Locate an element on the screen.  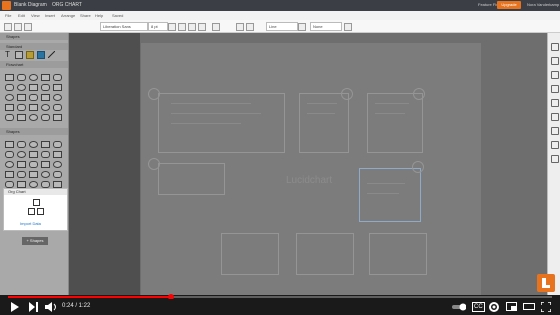
fullscreen-icon is located at coordinates (546, 307).